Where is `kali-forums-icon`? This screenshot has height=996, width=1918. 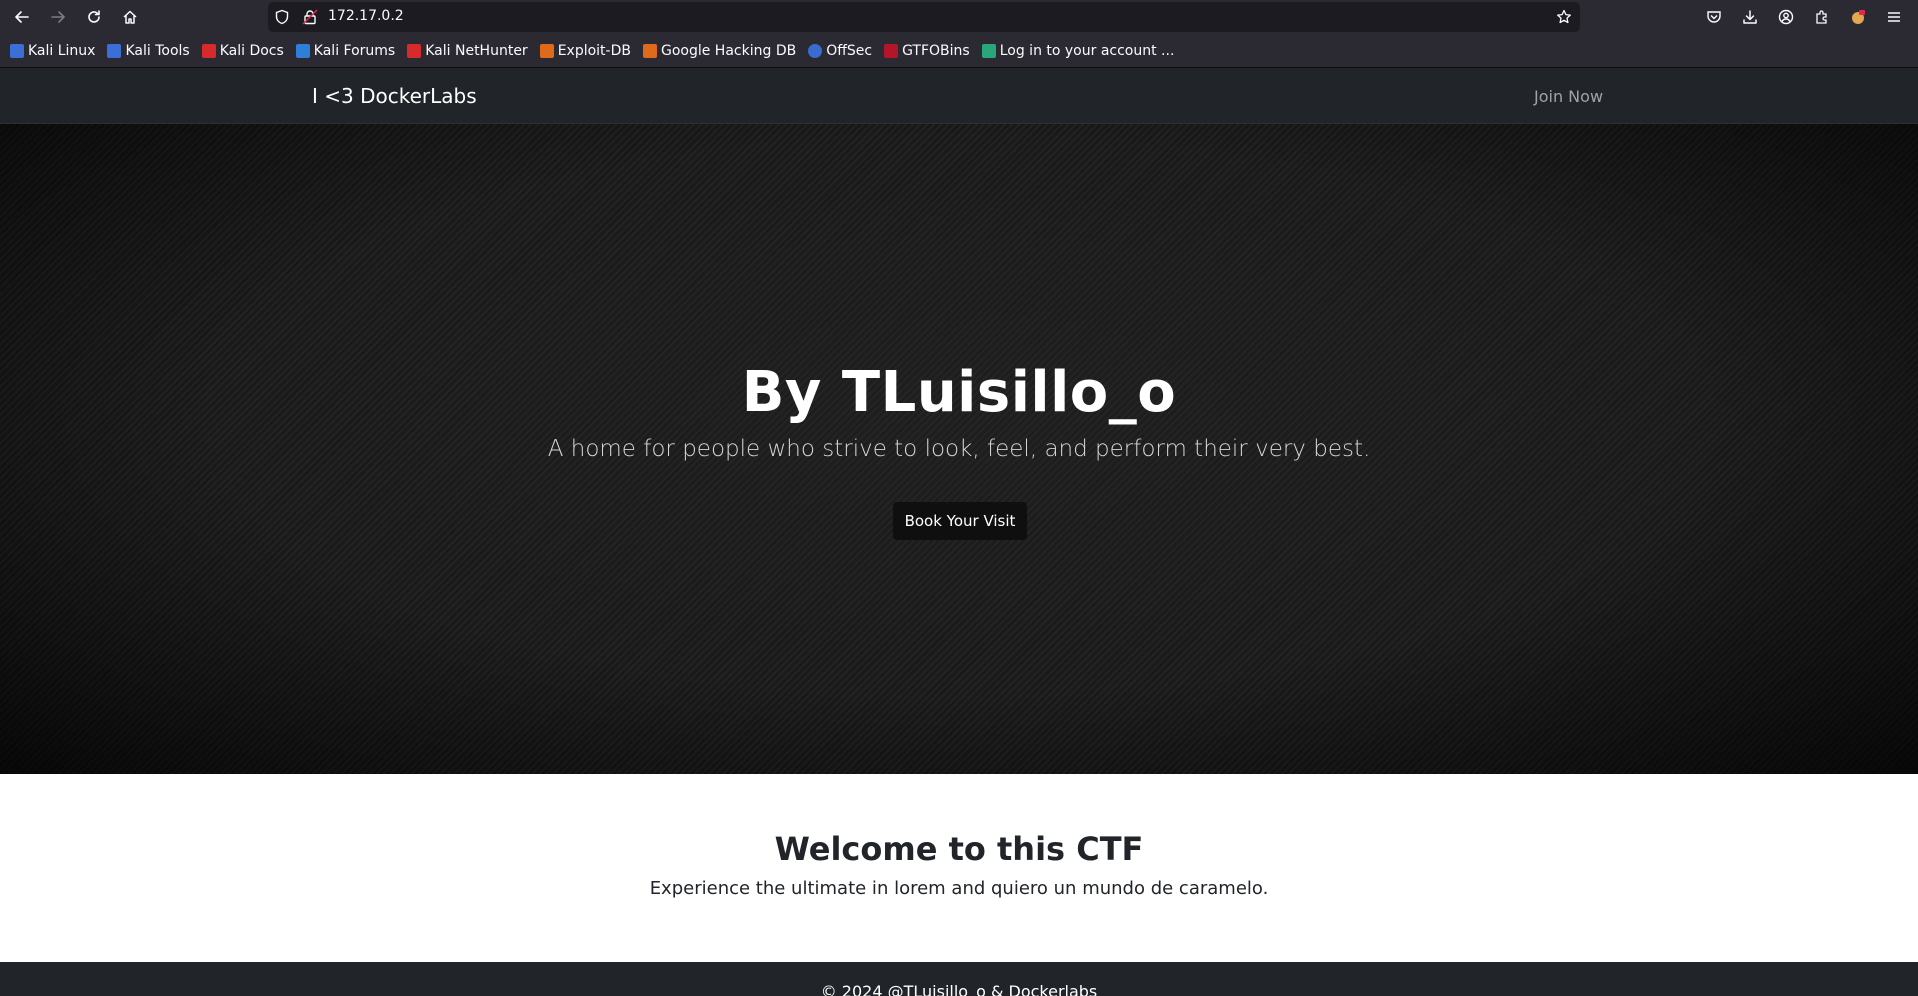 kali-forums-icon is located at coordinates (302, 50).